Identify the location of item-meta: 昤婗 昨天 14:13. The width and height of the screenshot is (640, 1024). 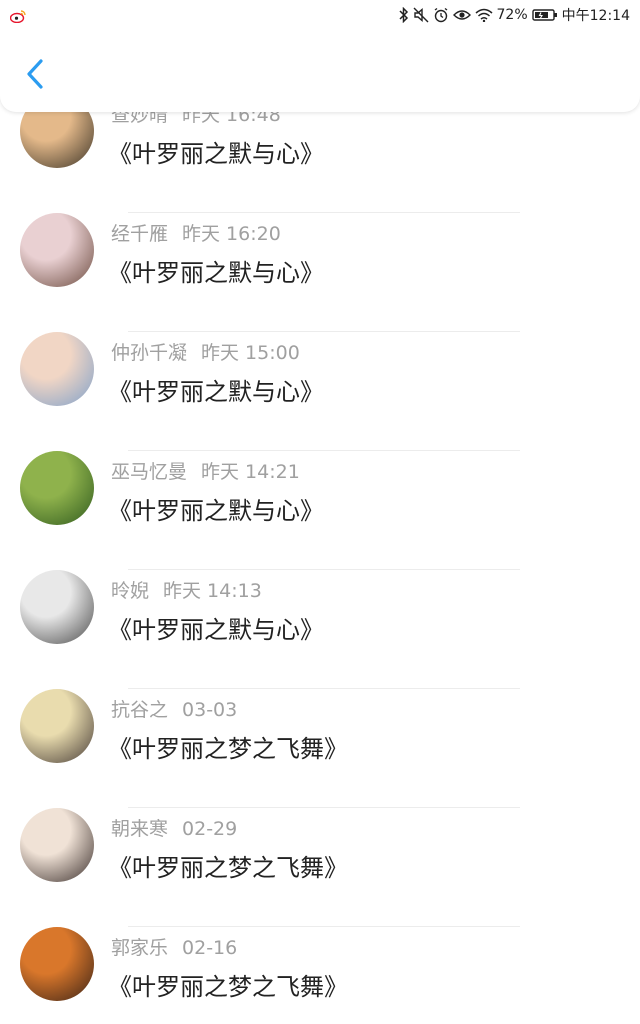
(186, 589).